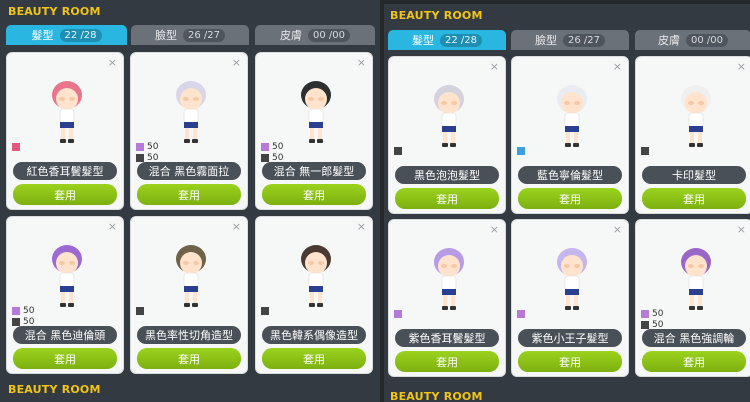 The image size is (750, 402). What do you see at coordinates (570, 338) in the screenshot?
I see `hairstyle-name: 紫色小王子髮型` at bounding box center [570, 338].